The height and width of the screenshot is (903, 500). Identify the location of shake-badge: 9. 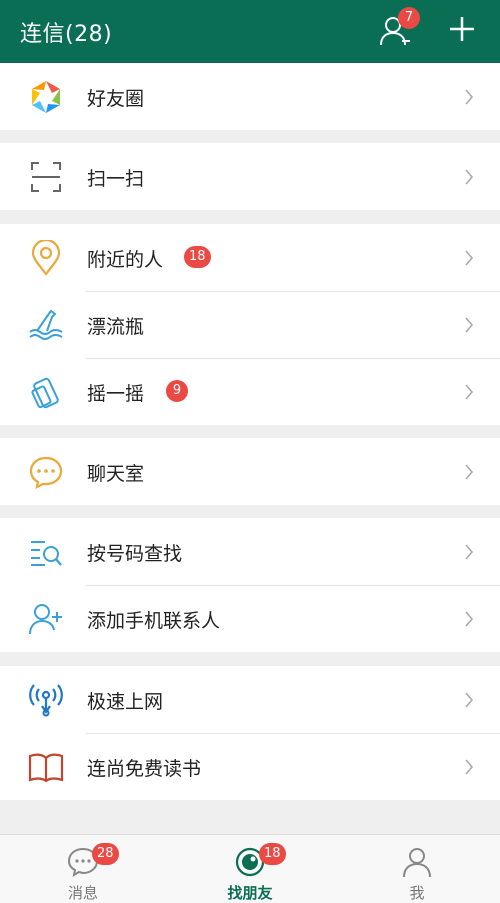
(177, 391).